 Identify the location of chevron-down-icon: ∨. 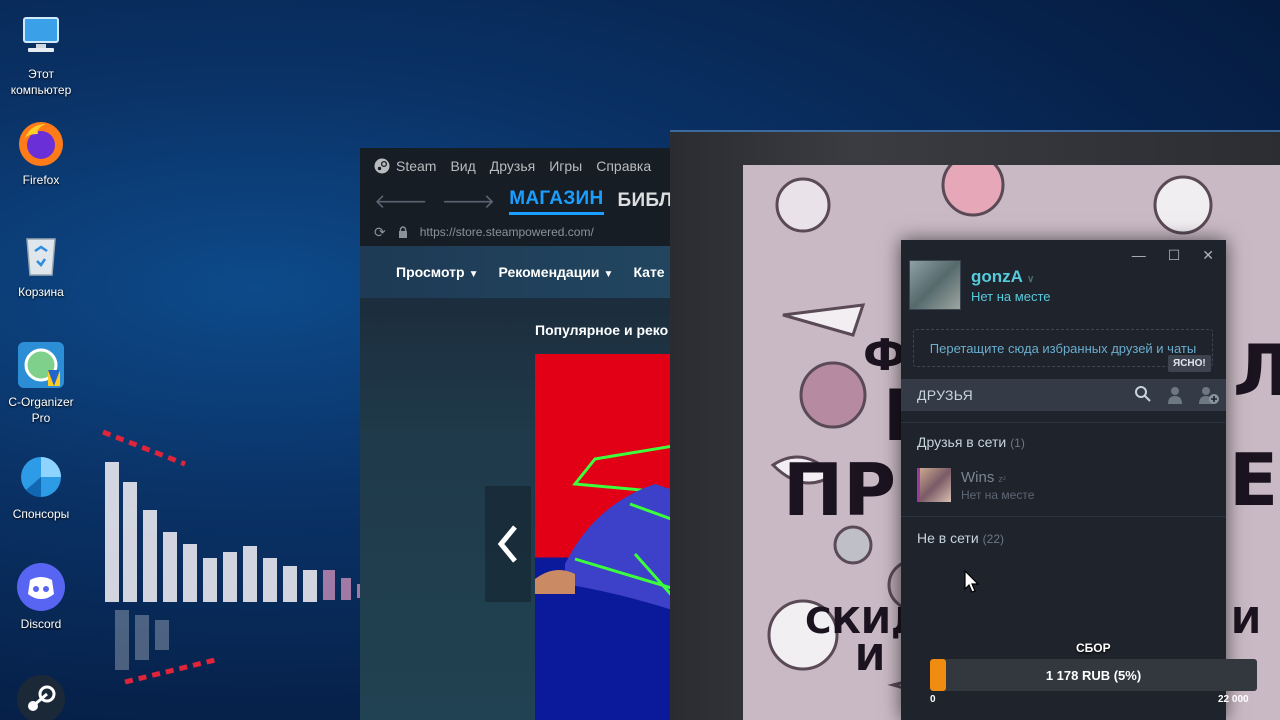
(1030, 279).